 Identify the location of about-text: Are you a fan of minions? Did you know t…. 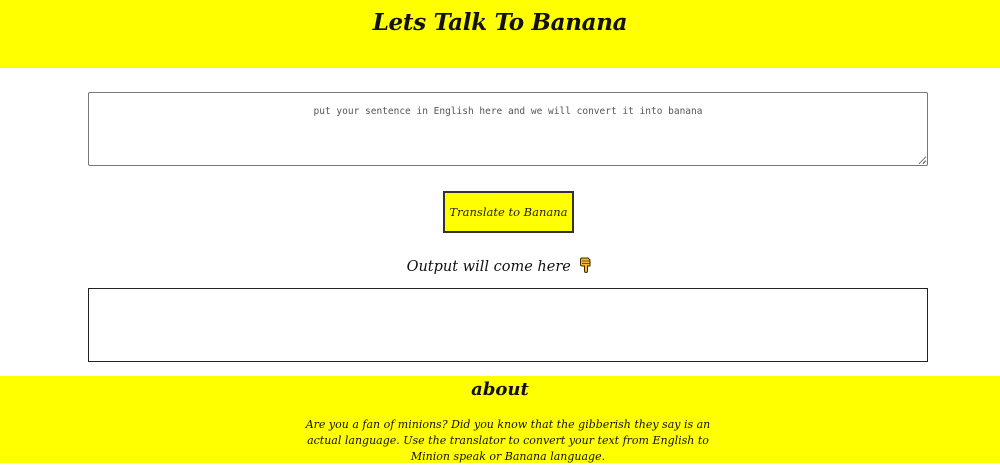
(508, 440).